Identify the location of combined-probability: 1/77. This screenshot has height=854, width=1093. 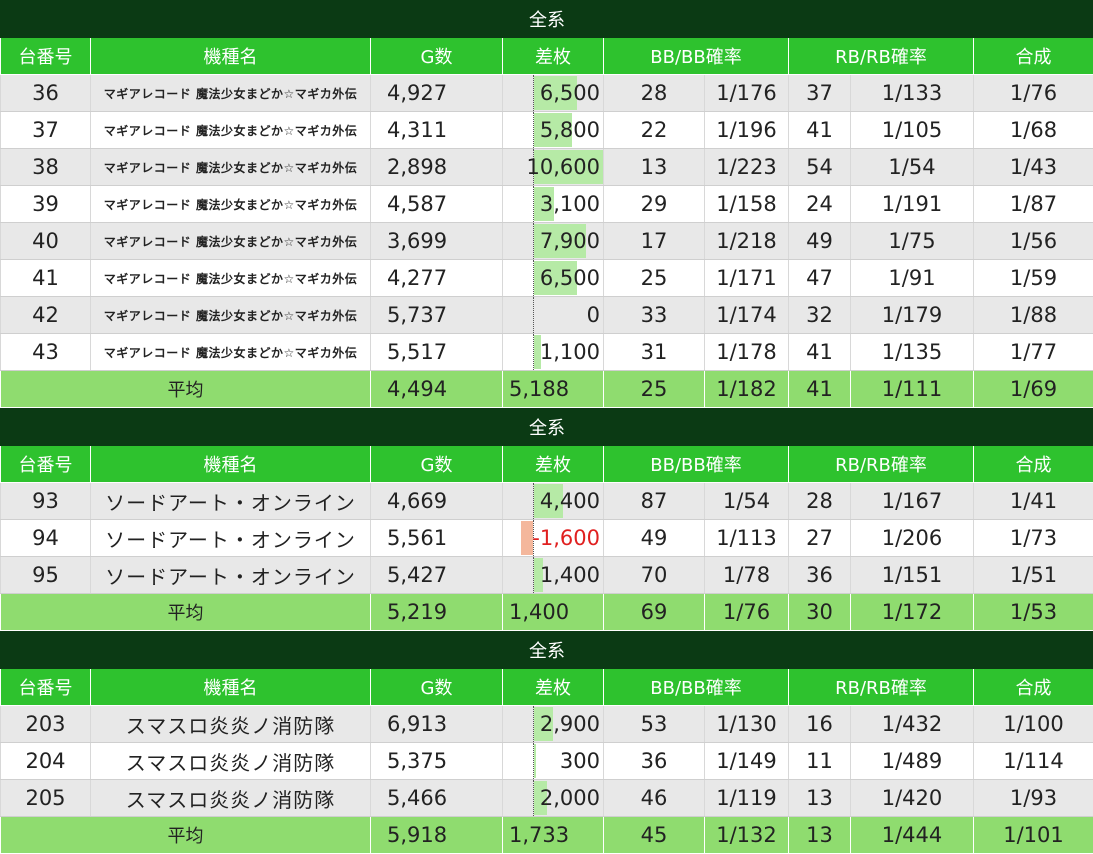
(1033, 352).